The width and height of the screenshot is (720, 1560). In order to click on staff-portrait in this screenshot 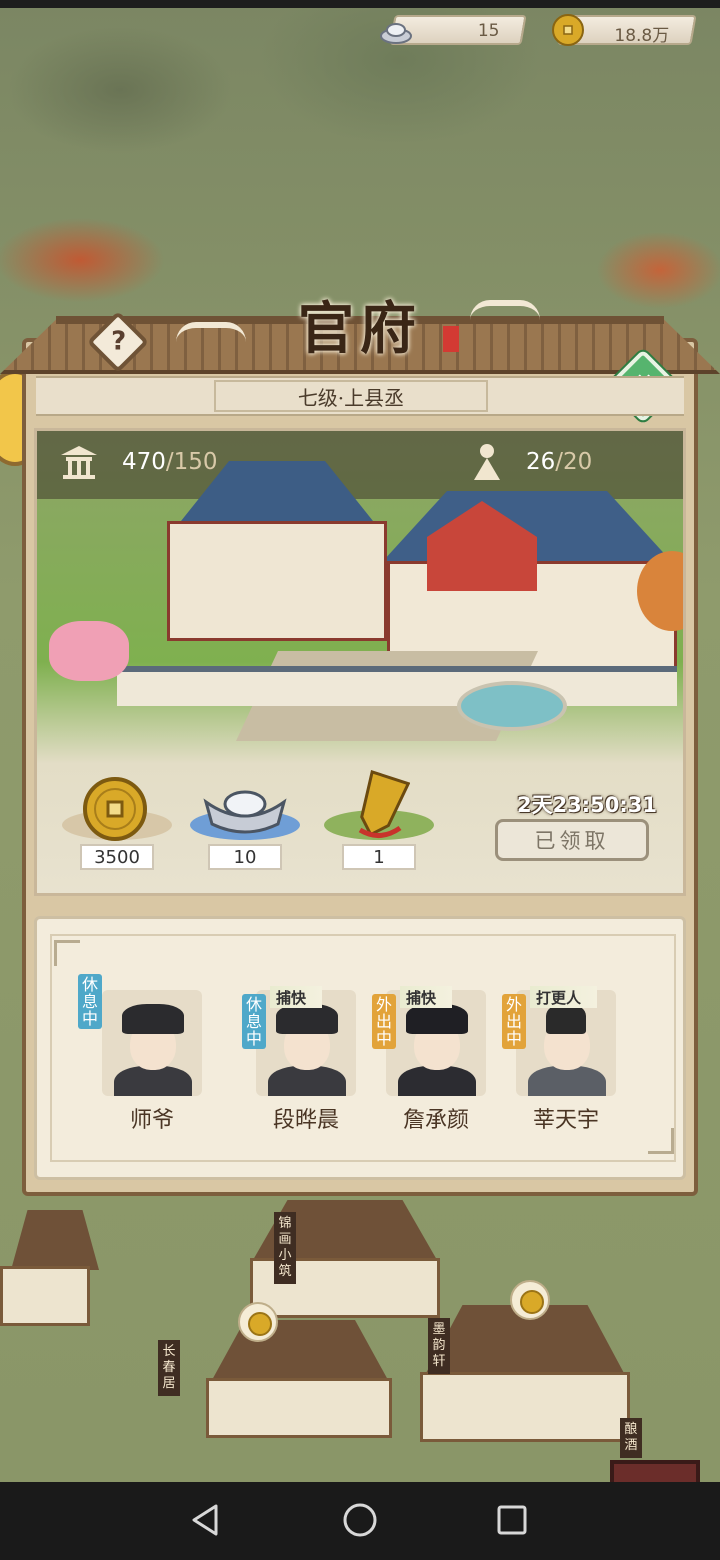, I will do `click(152, 1043)`.